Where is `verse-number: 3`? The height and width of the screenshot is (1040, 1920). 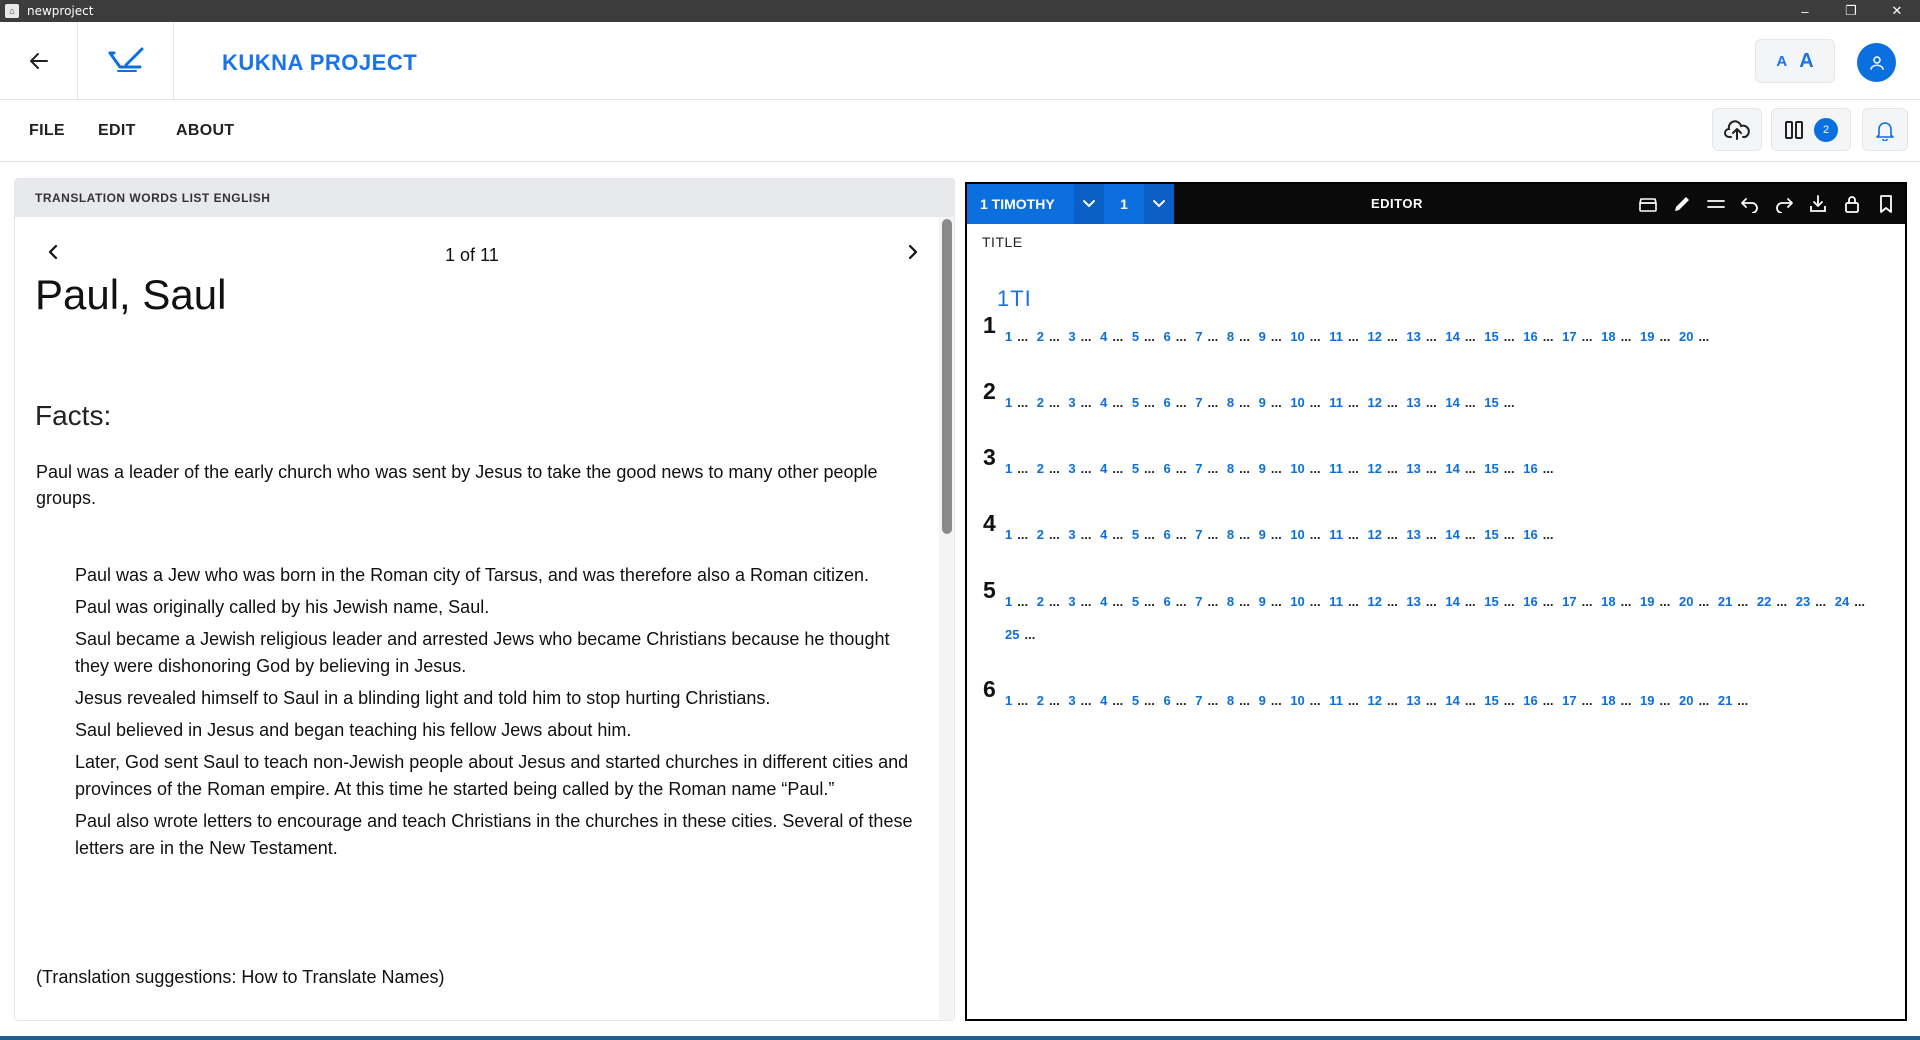 verse-number: 3 is located at coordinates (1071, 534).